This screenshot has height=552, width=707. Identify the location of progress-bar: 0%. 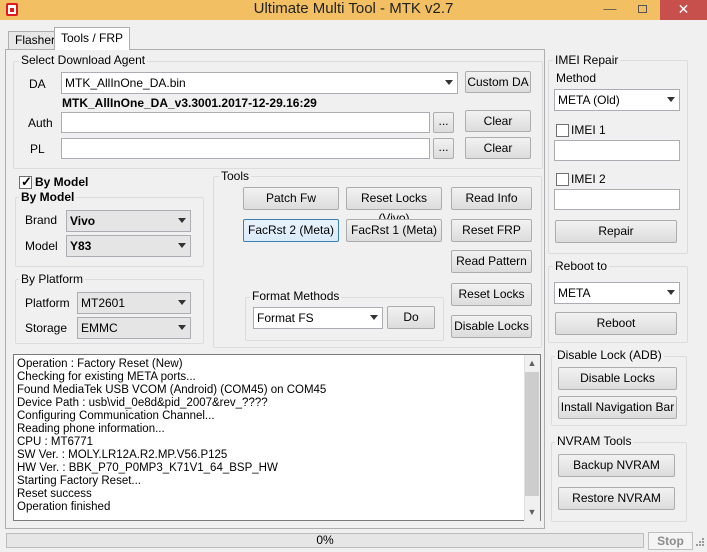
(325, 540).